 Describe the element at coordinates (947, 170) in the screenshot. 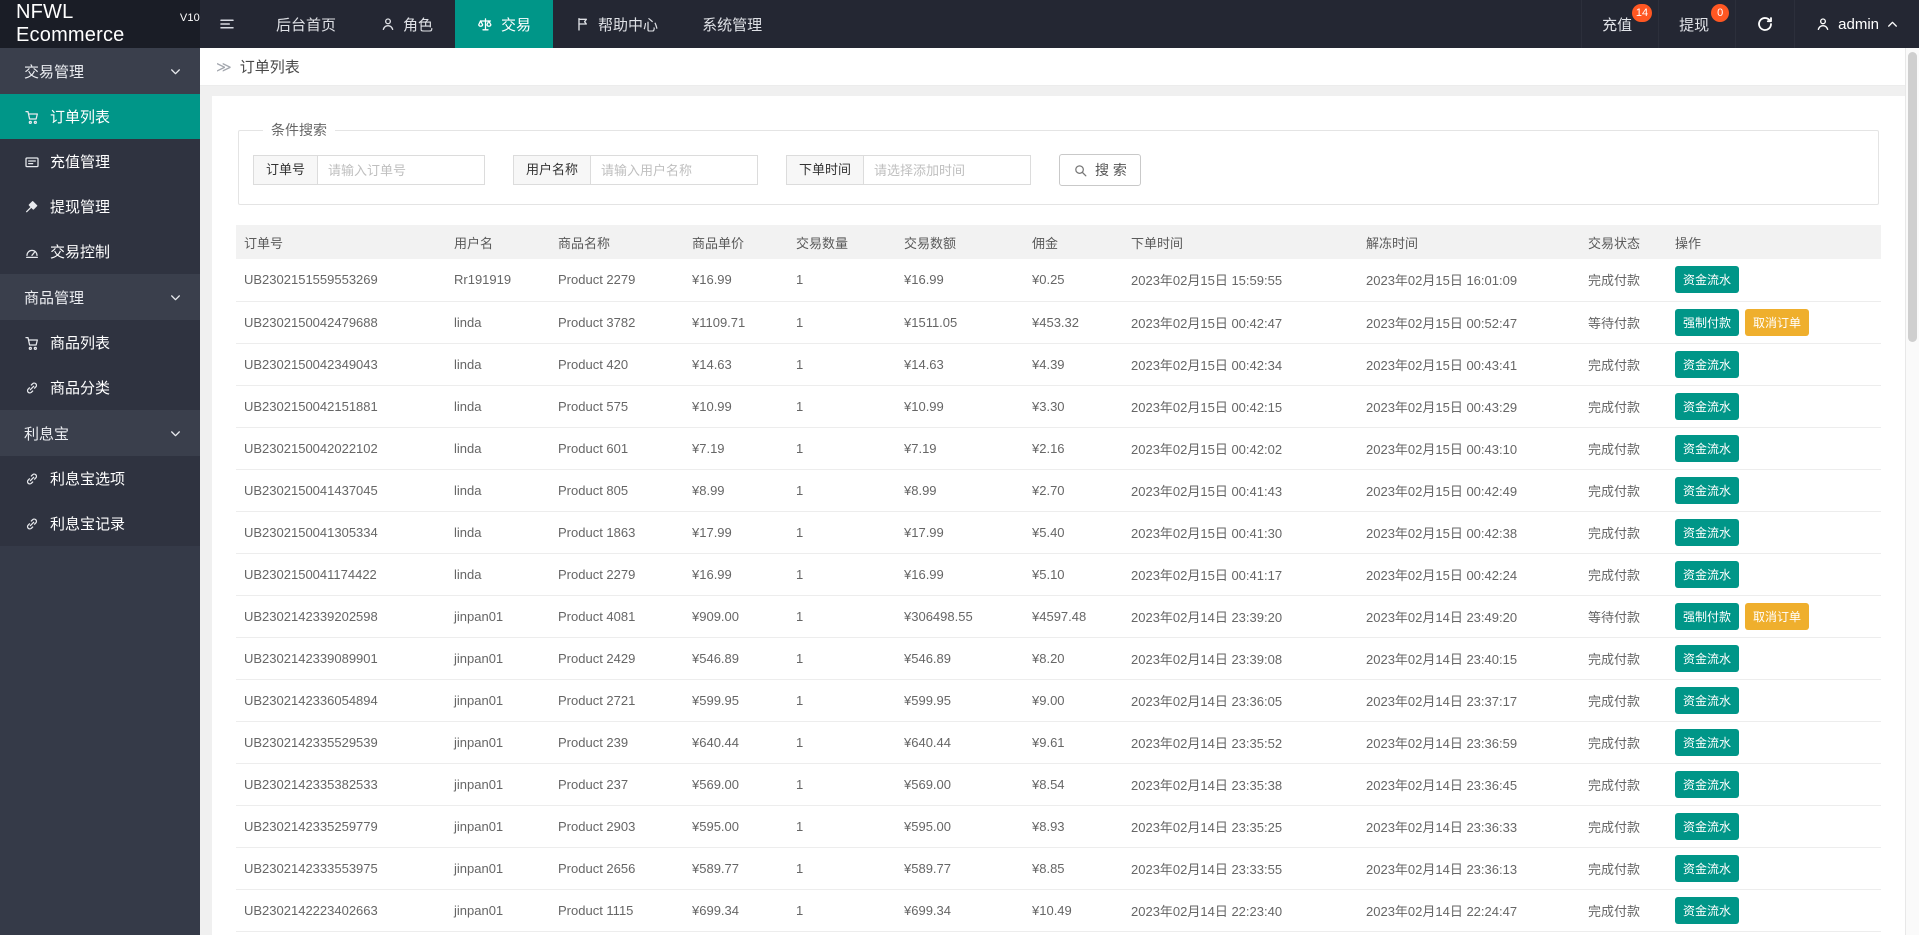

I see `order-time-input` at that location.